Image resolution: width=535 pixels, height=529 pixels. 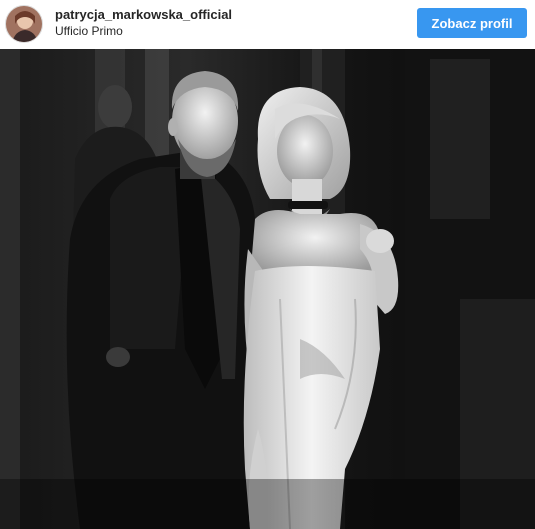 What do you see at coordinates (472, 23) in the screenshot?
I see `view-profile-button: Zobacz profil` at bounding box center [472, 23].